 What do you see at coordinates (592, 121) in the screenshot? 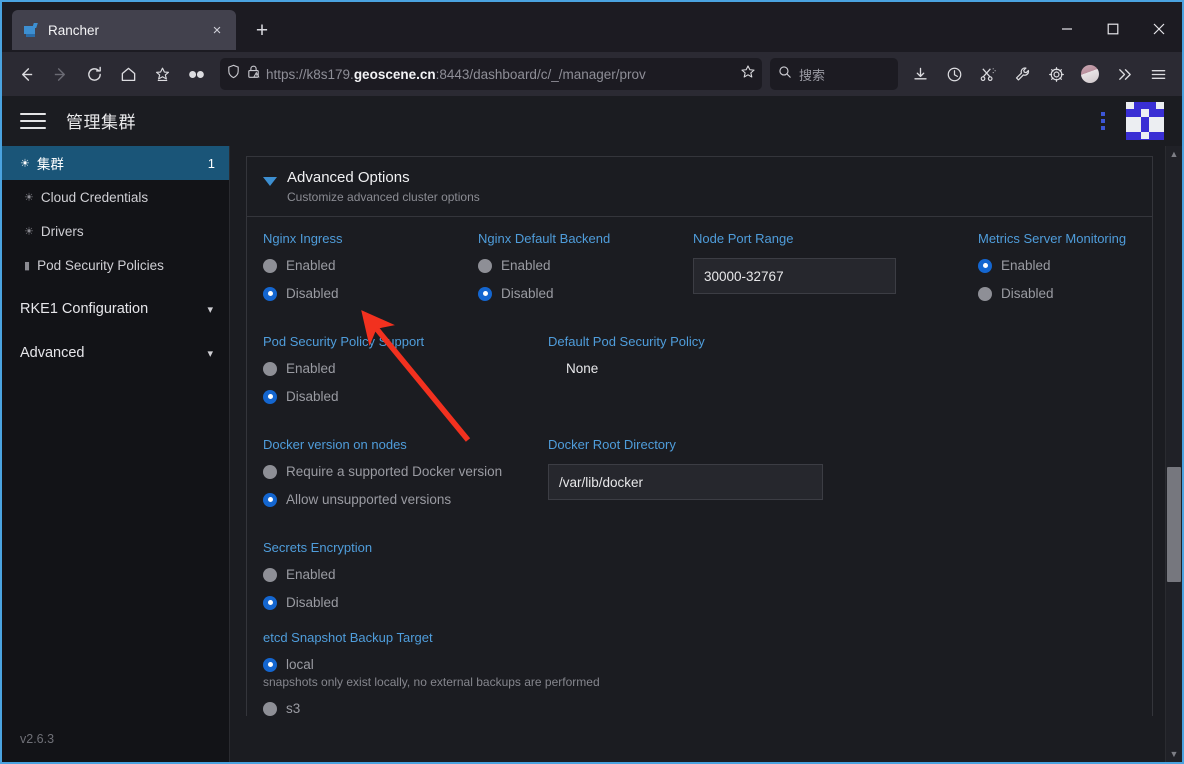
I see `app-header: 管理集群` at bounding box center [592, 121].